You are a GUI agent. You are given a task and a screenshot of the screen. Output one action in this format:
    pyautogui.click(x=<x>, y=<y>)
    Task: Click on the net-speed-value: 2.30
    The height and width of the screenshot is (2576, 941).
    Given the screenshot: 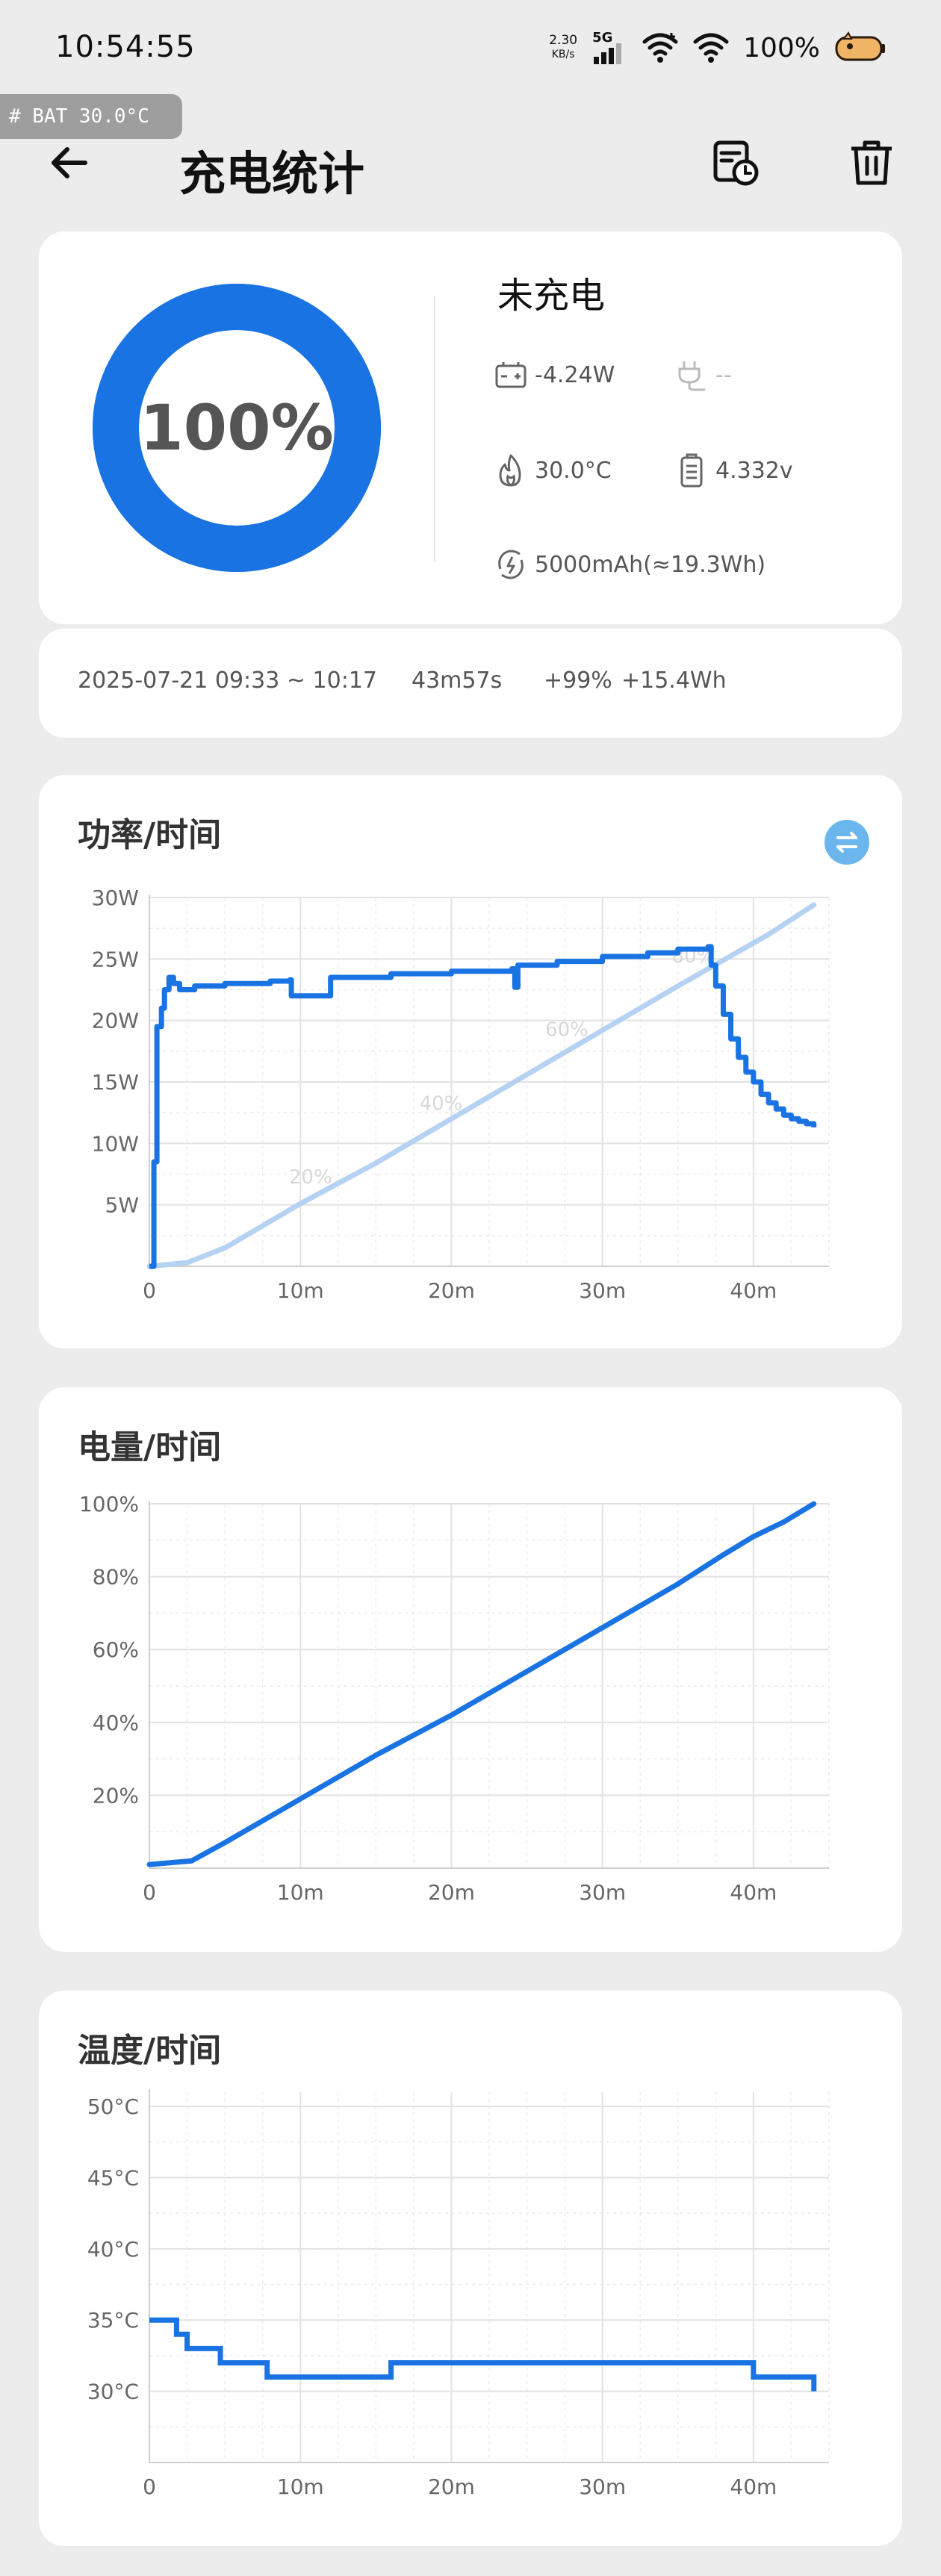 What is the action you would take?
    pyautogui.click(x=563, y=40)
    